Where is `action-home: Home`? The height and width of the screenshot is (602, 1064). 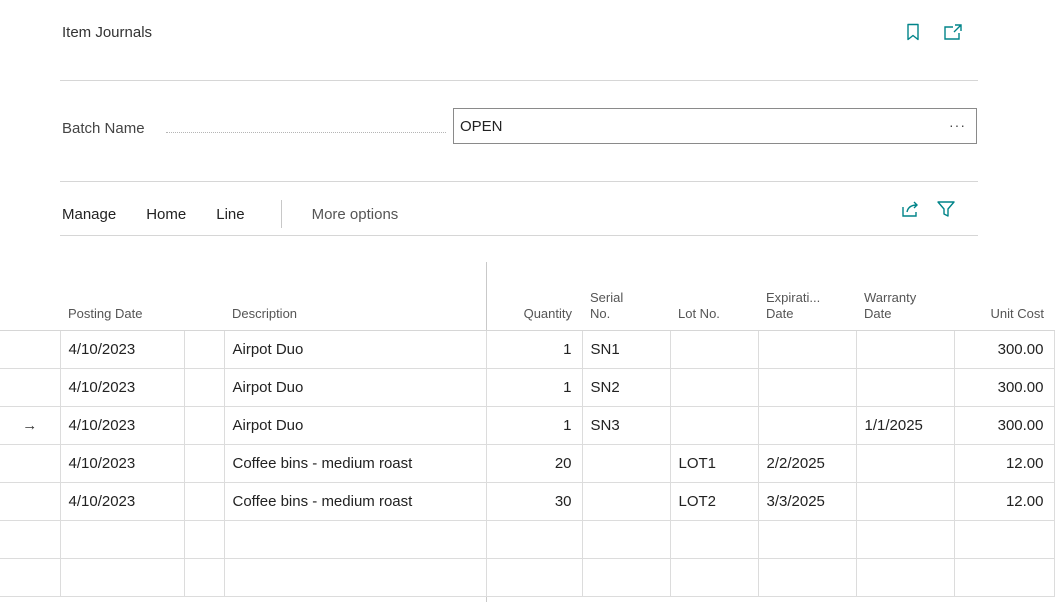
action-home: Home is located at coordinates (166, 214).